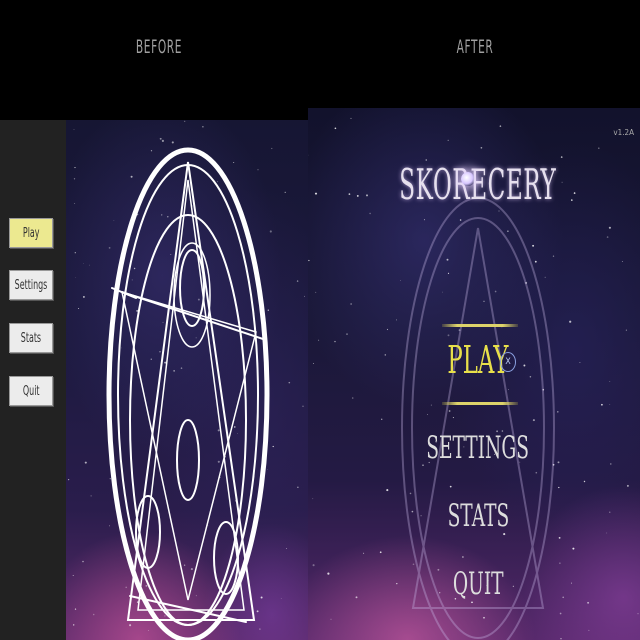 The image size is (640, 640). I want to click on controller-face-button-icon: X, so click(508, 362).